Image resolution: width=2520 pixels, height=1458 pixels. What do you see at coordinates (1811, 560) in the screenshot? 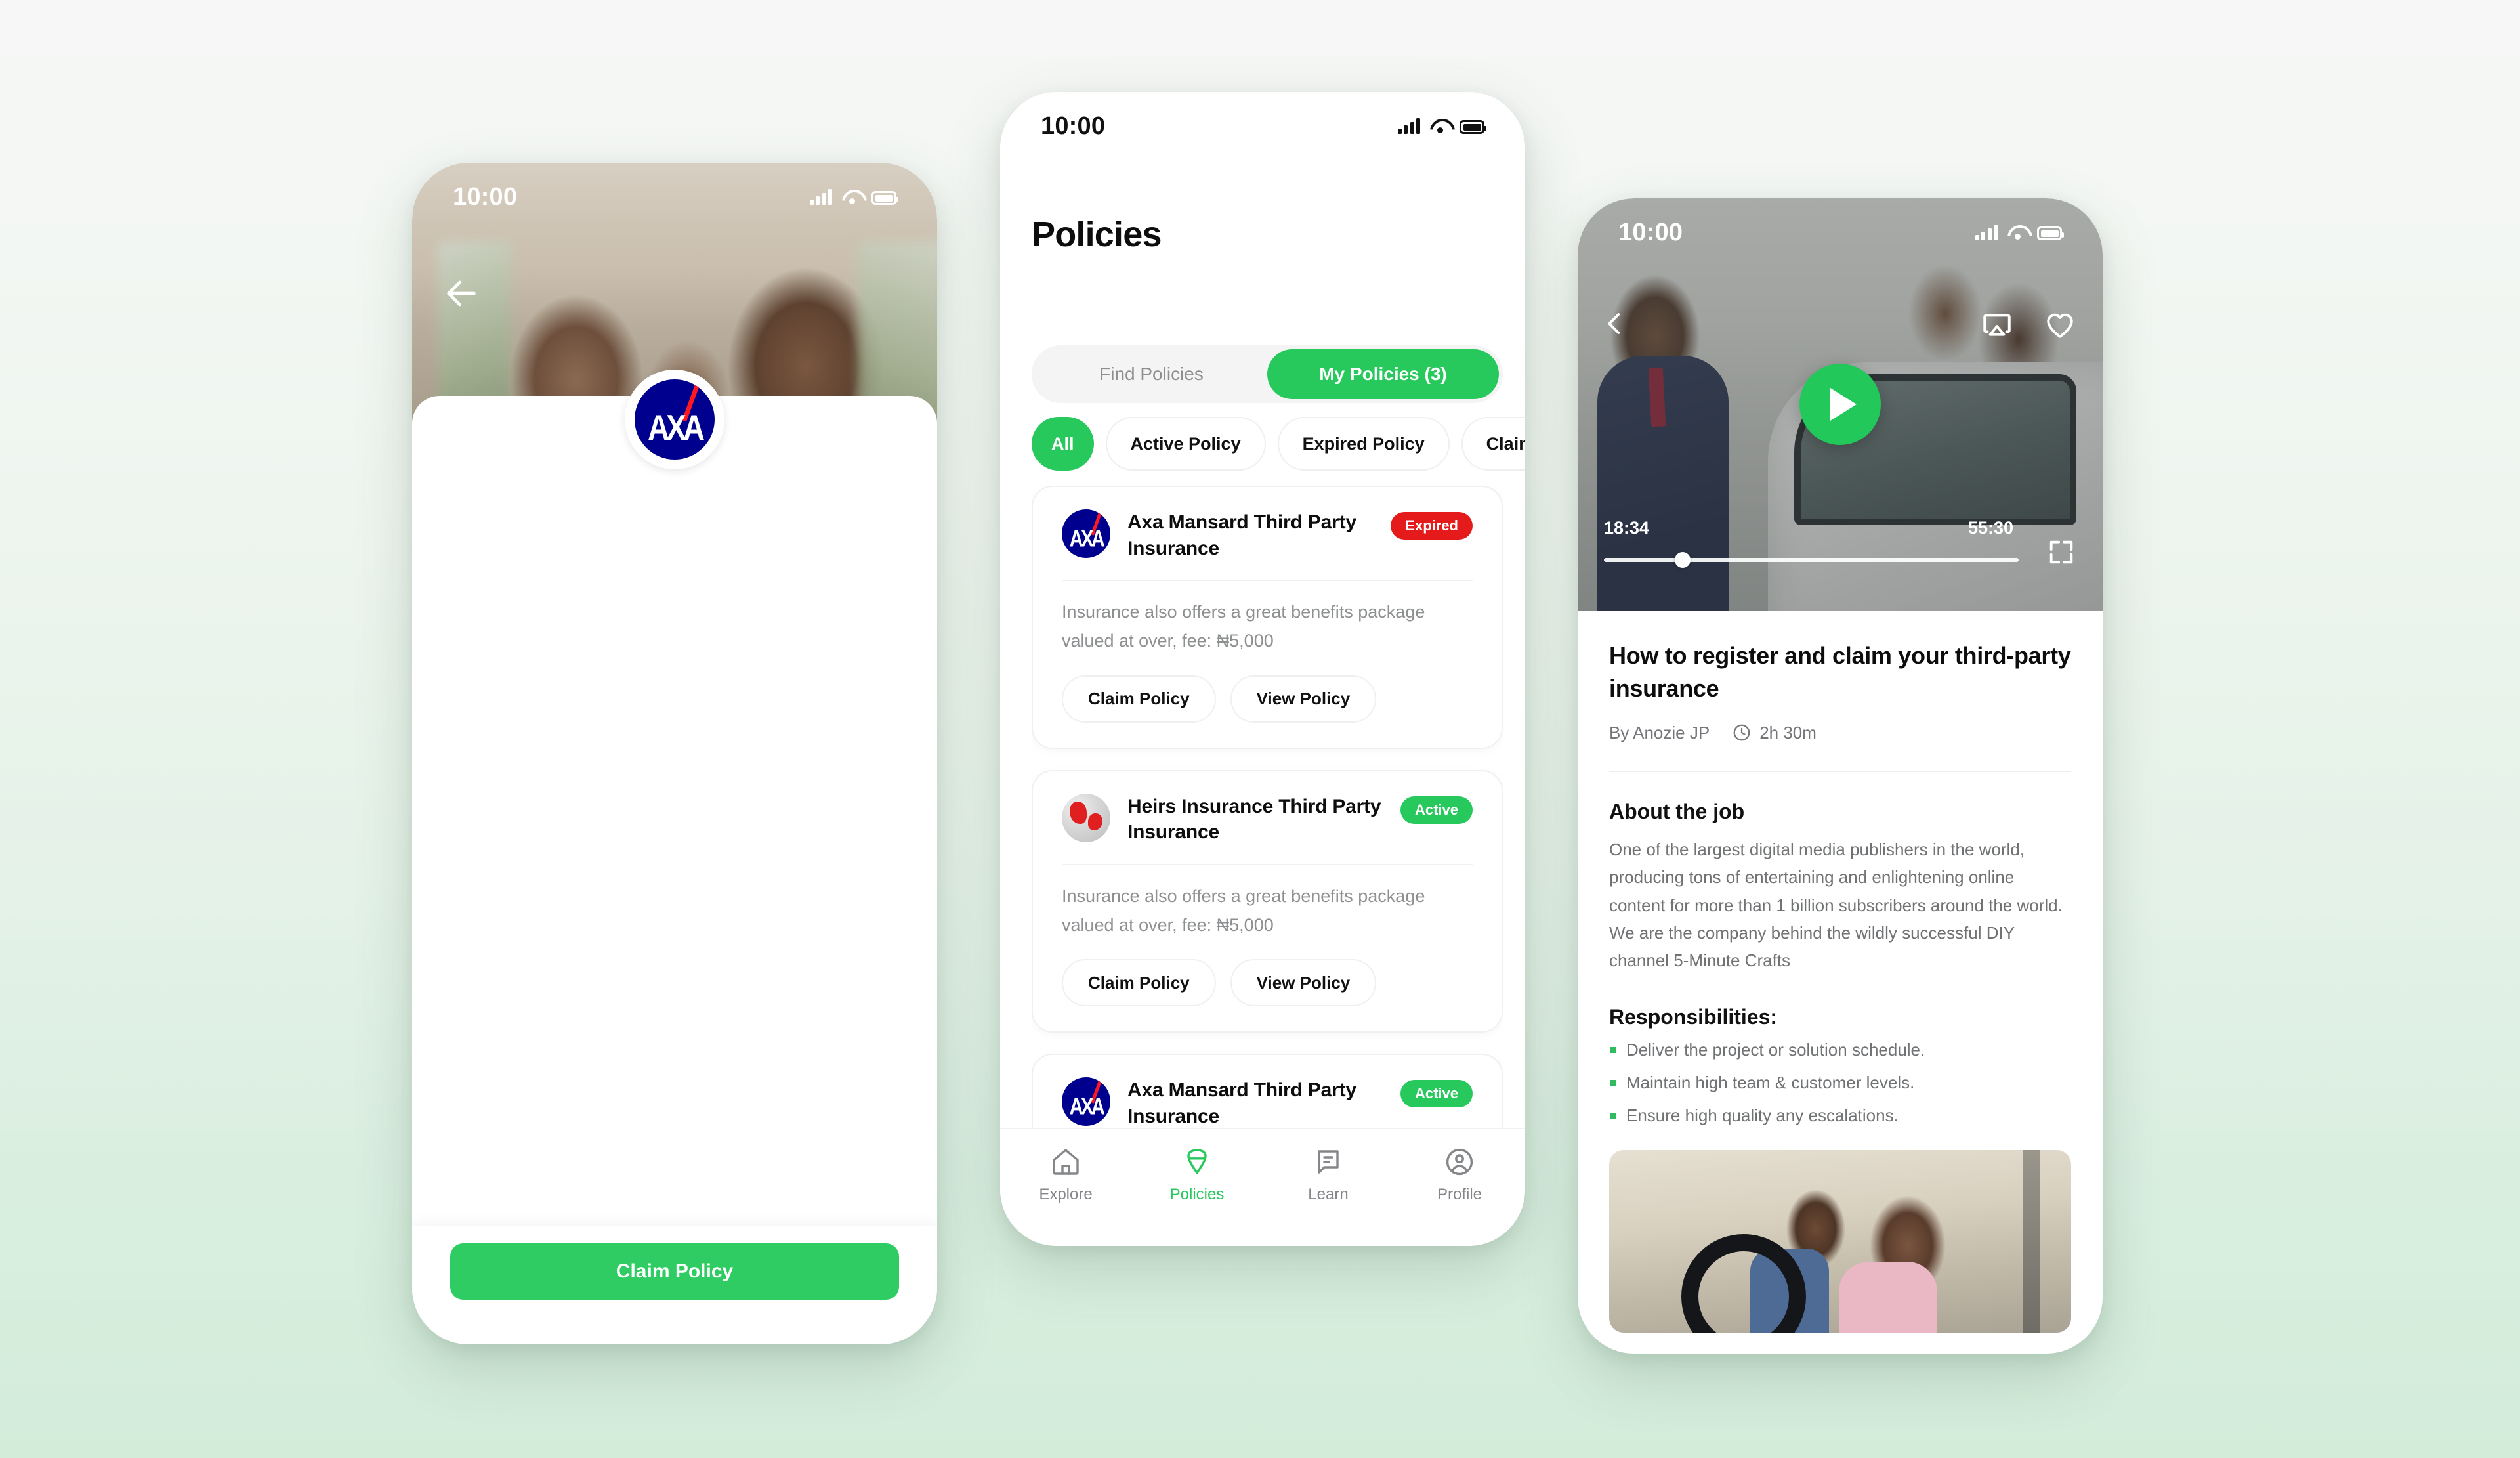
I see `progress-scrubber` at bounding box center [1811, 560].